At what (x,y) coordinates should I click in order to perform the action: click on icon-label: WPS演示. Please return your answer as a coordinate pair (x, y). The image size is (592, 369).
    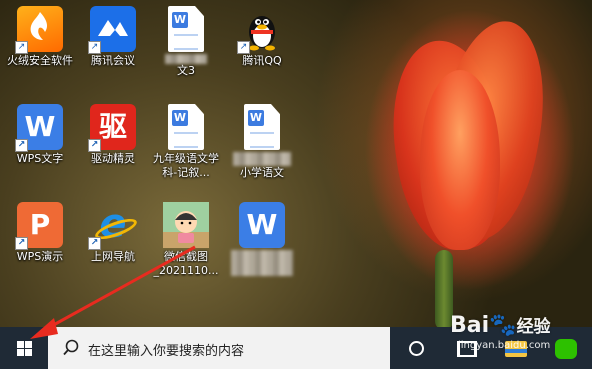
    Looking at the image, I should click on (40, 256).